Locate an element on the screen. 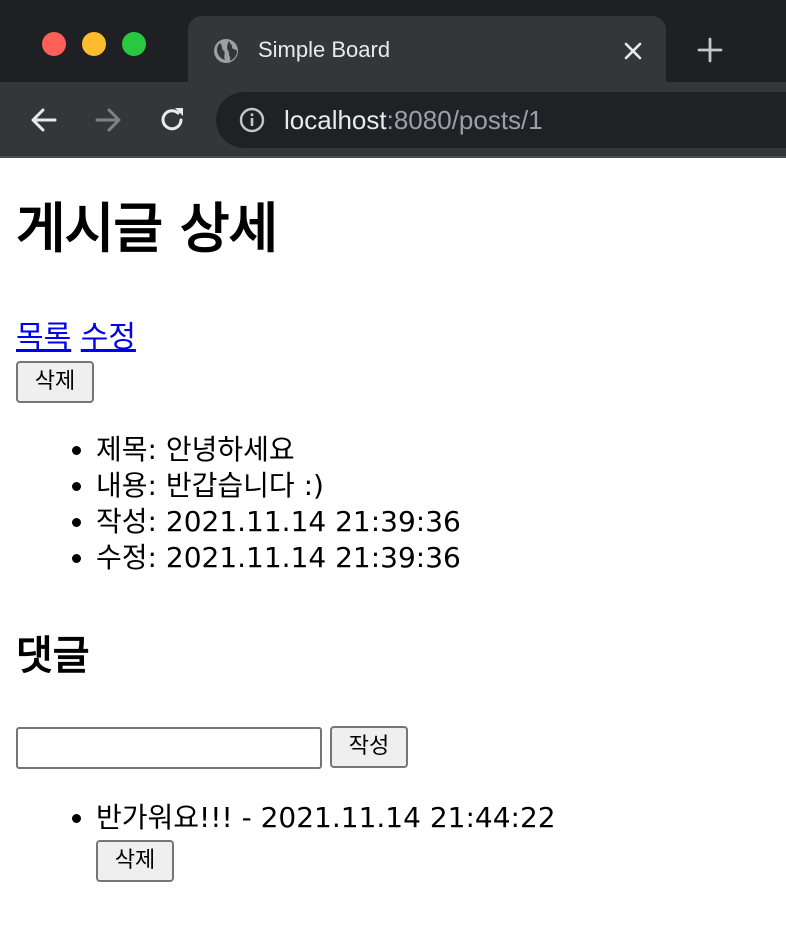 The height and width of the screenshot is (926, 786). detail-label: 작성 is located at coordinates (122, 521).